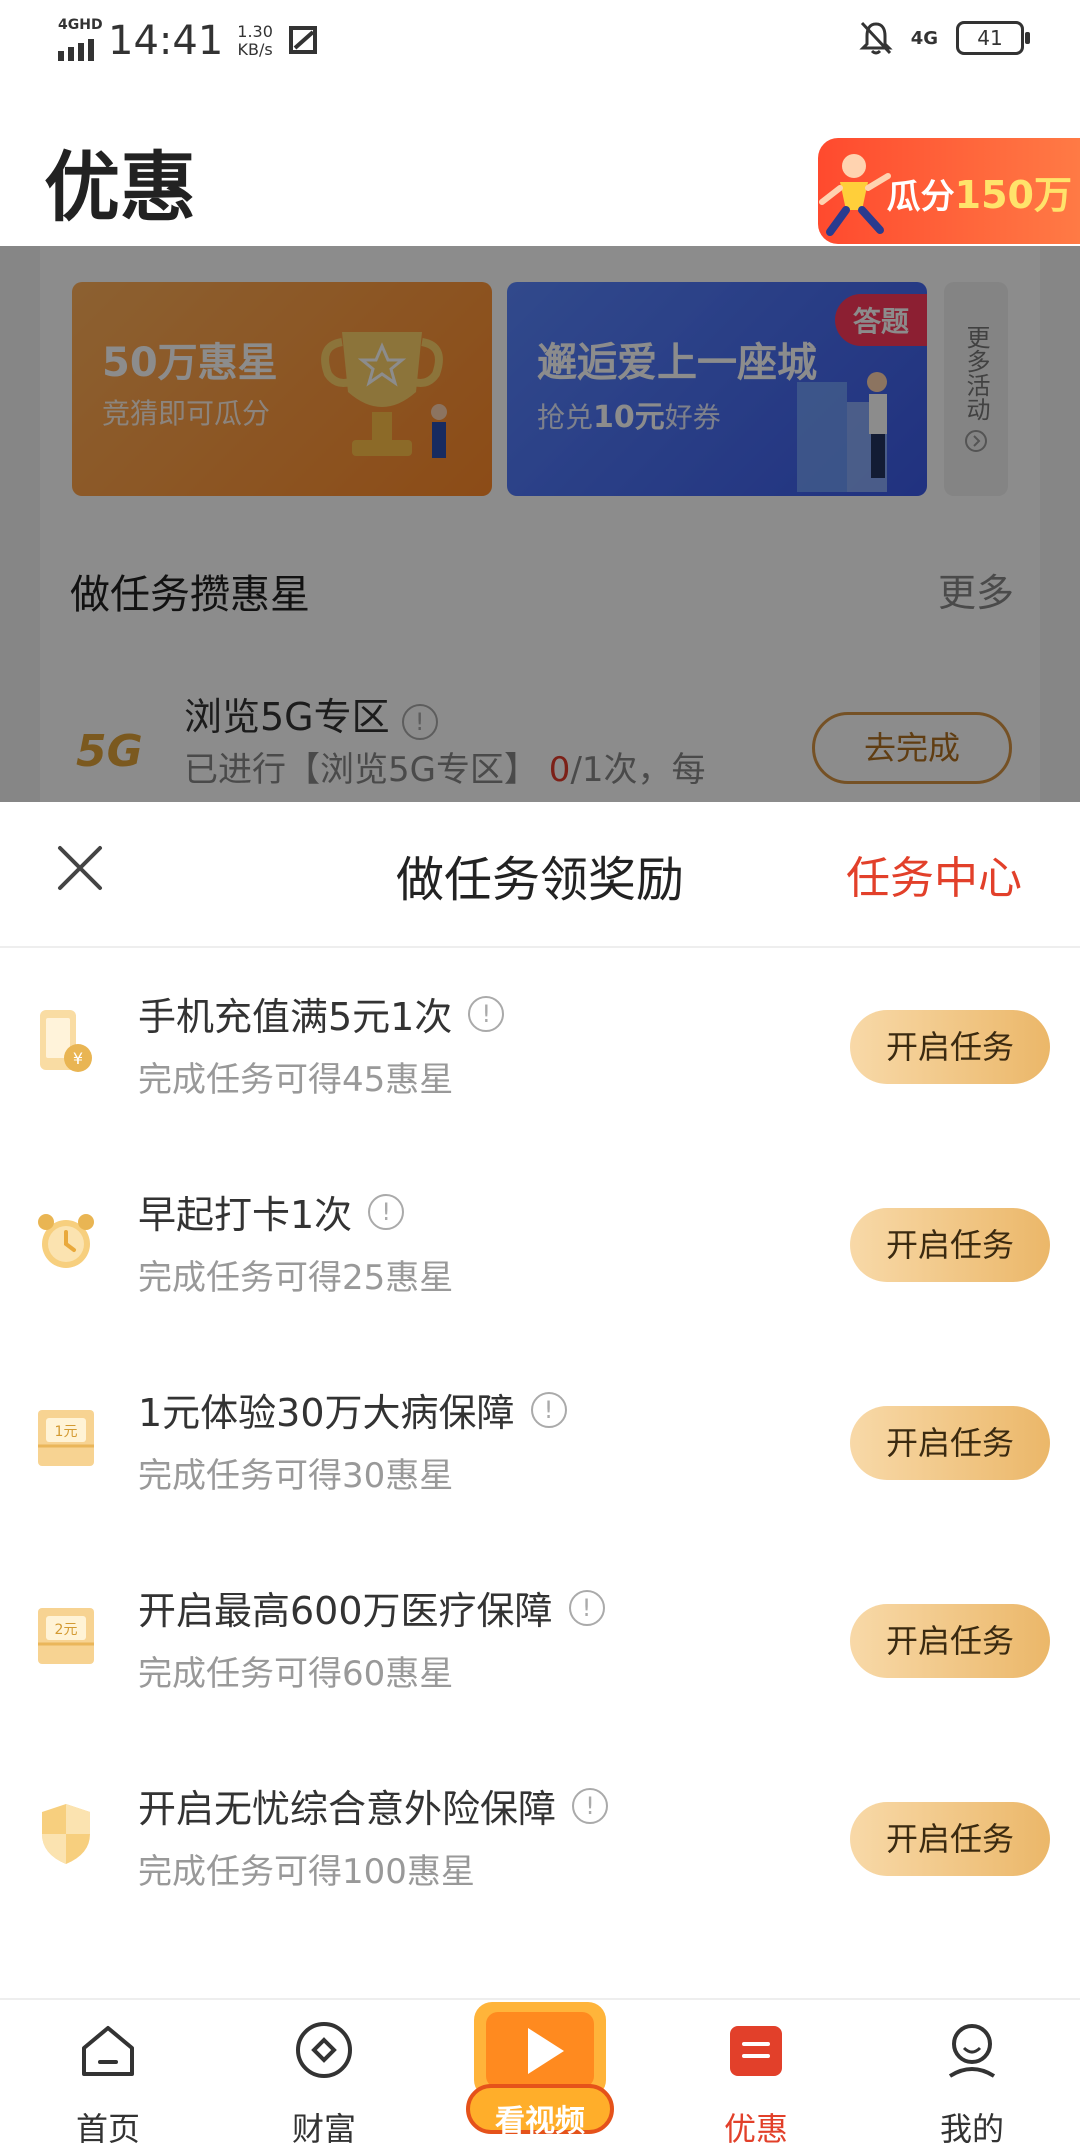 The height and width of the screenshot is (2156, 1080). Describe the element at coordinates (295, 1017) in the screenshot. I see `task-name-text: 手机充值满5元1次` at that location.